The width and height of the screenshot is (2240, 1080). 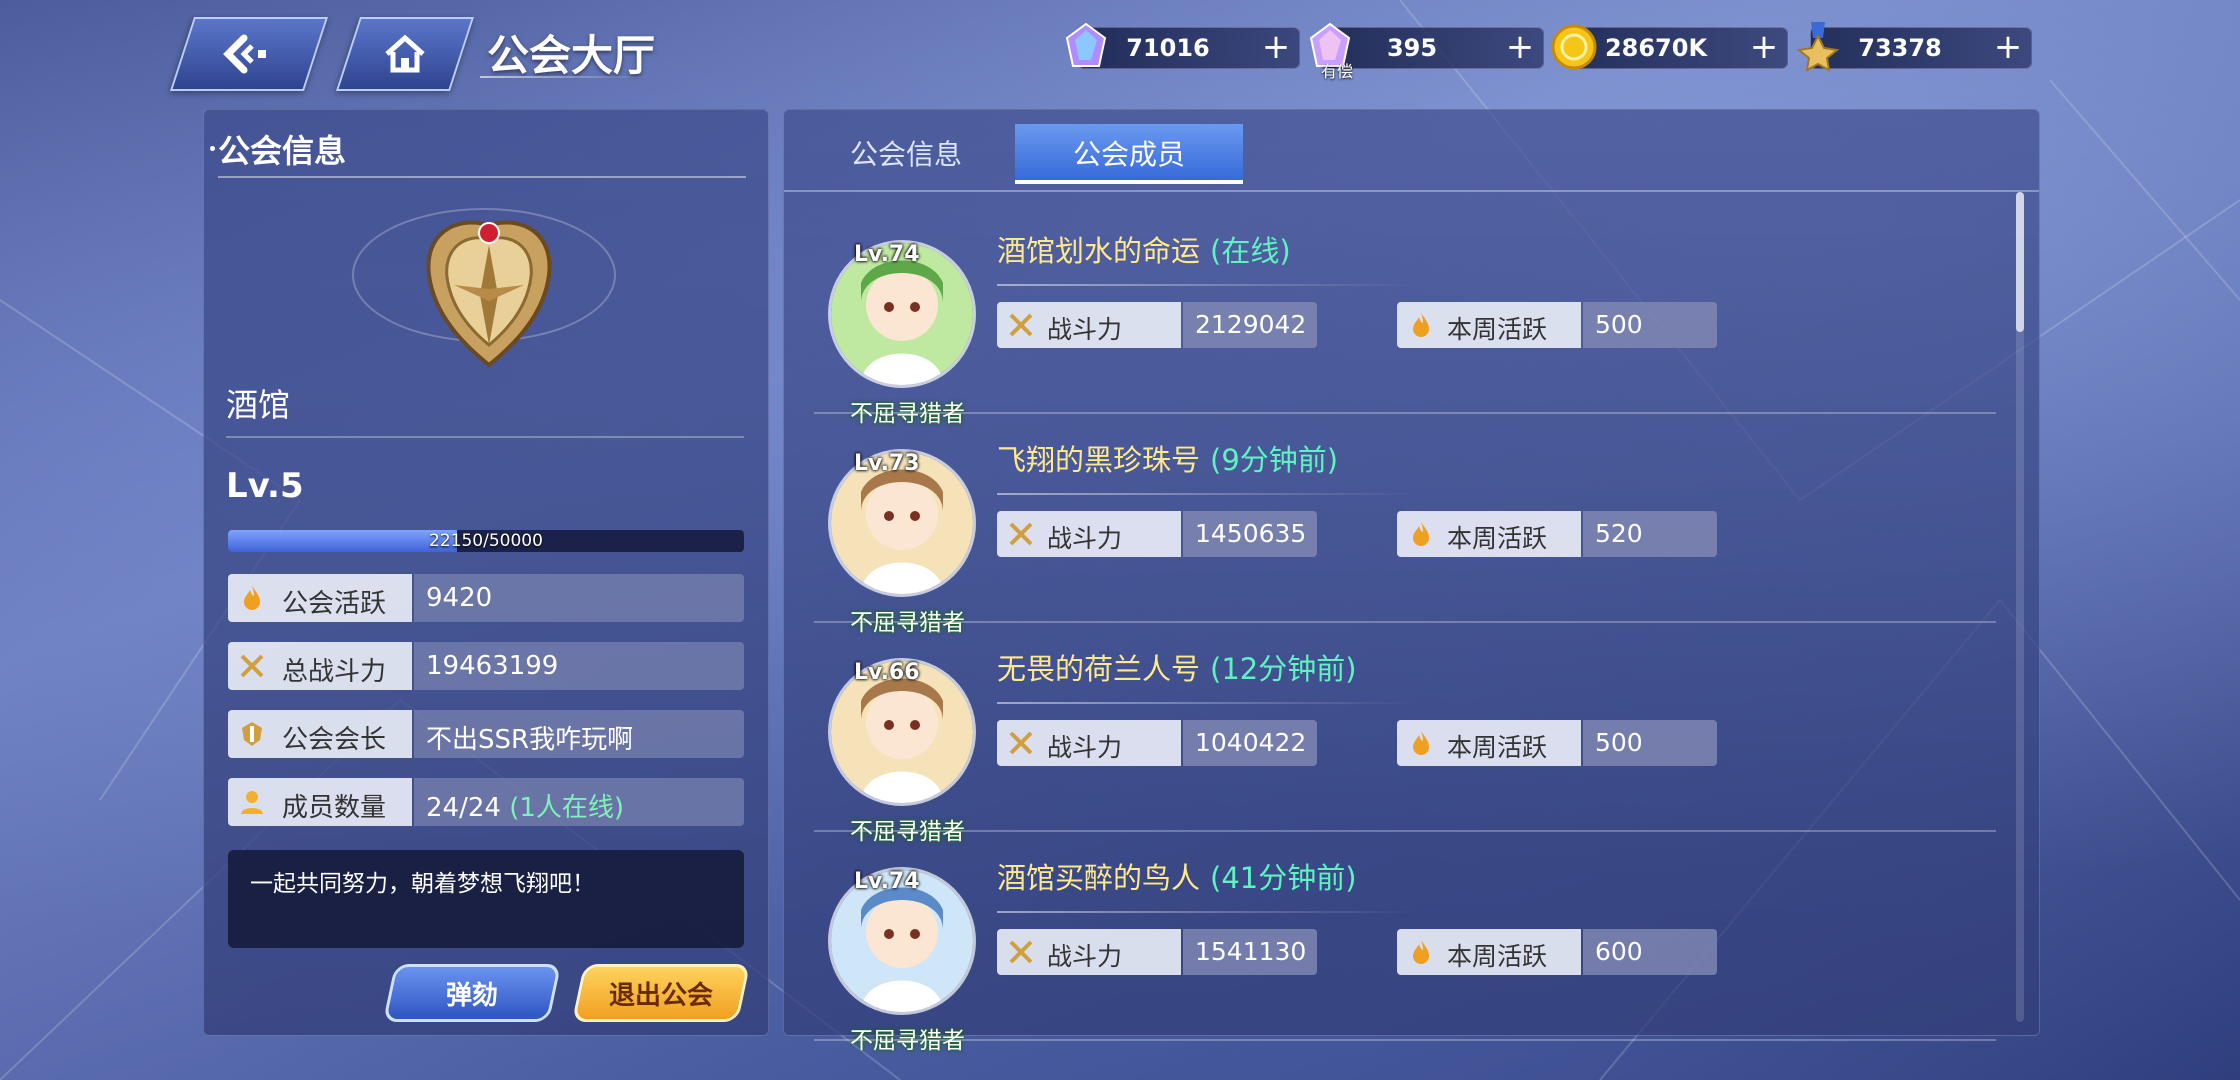 What do you see at coordinates (1157, 743) in the screenshot?
I see `member-power: 战斗力 1040422` at bounding box center [1157, 743].